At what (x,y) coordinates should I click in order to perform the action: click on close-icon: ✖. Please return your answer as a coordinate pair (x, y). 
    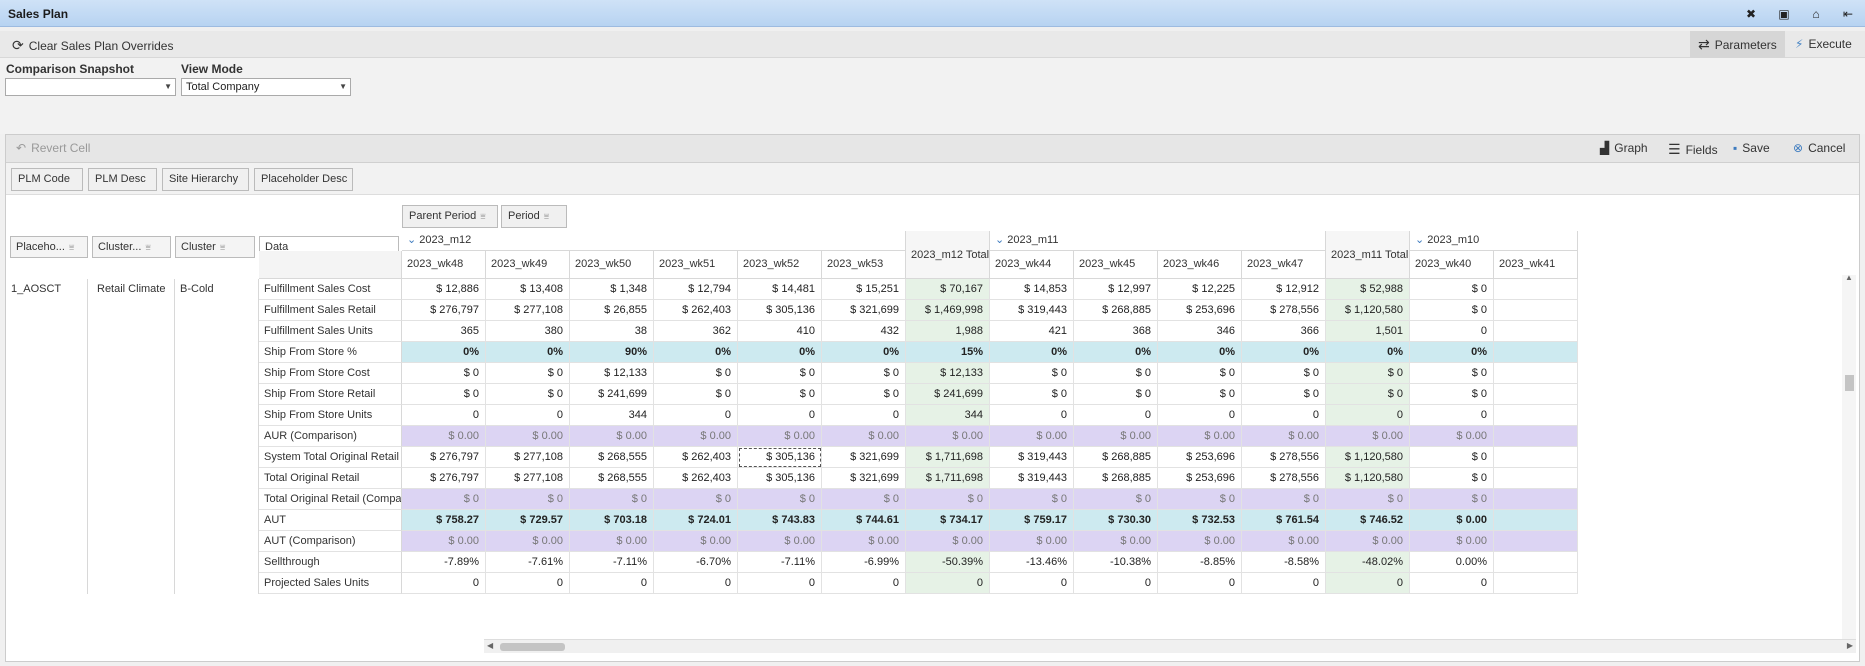
    Looking at the image, I should click on (1751, 14).